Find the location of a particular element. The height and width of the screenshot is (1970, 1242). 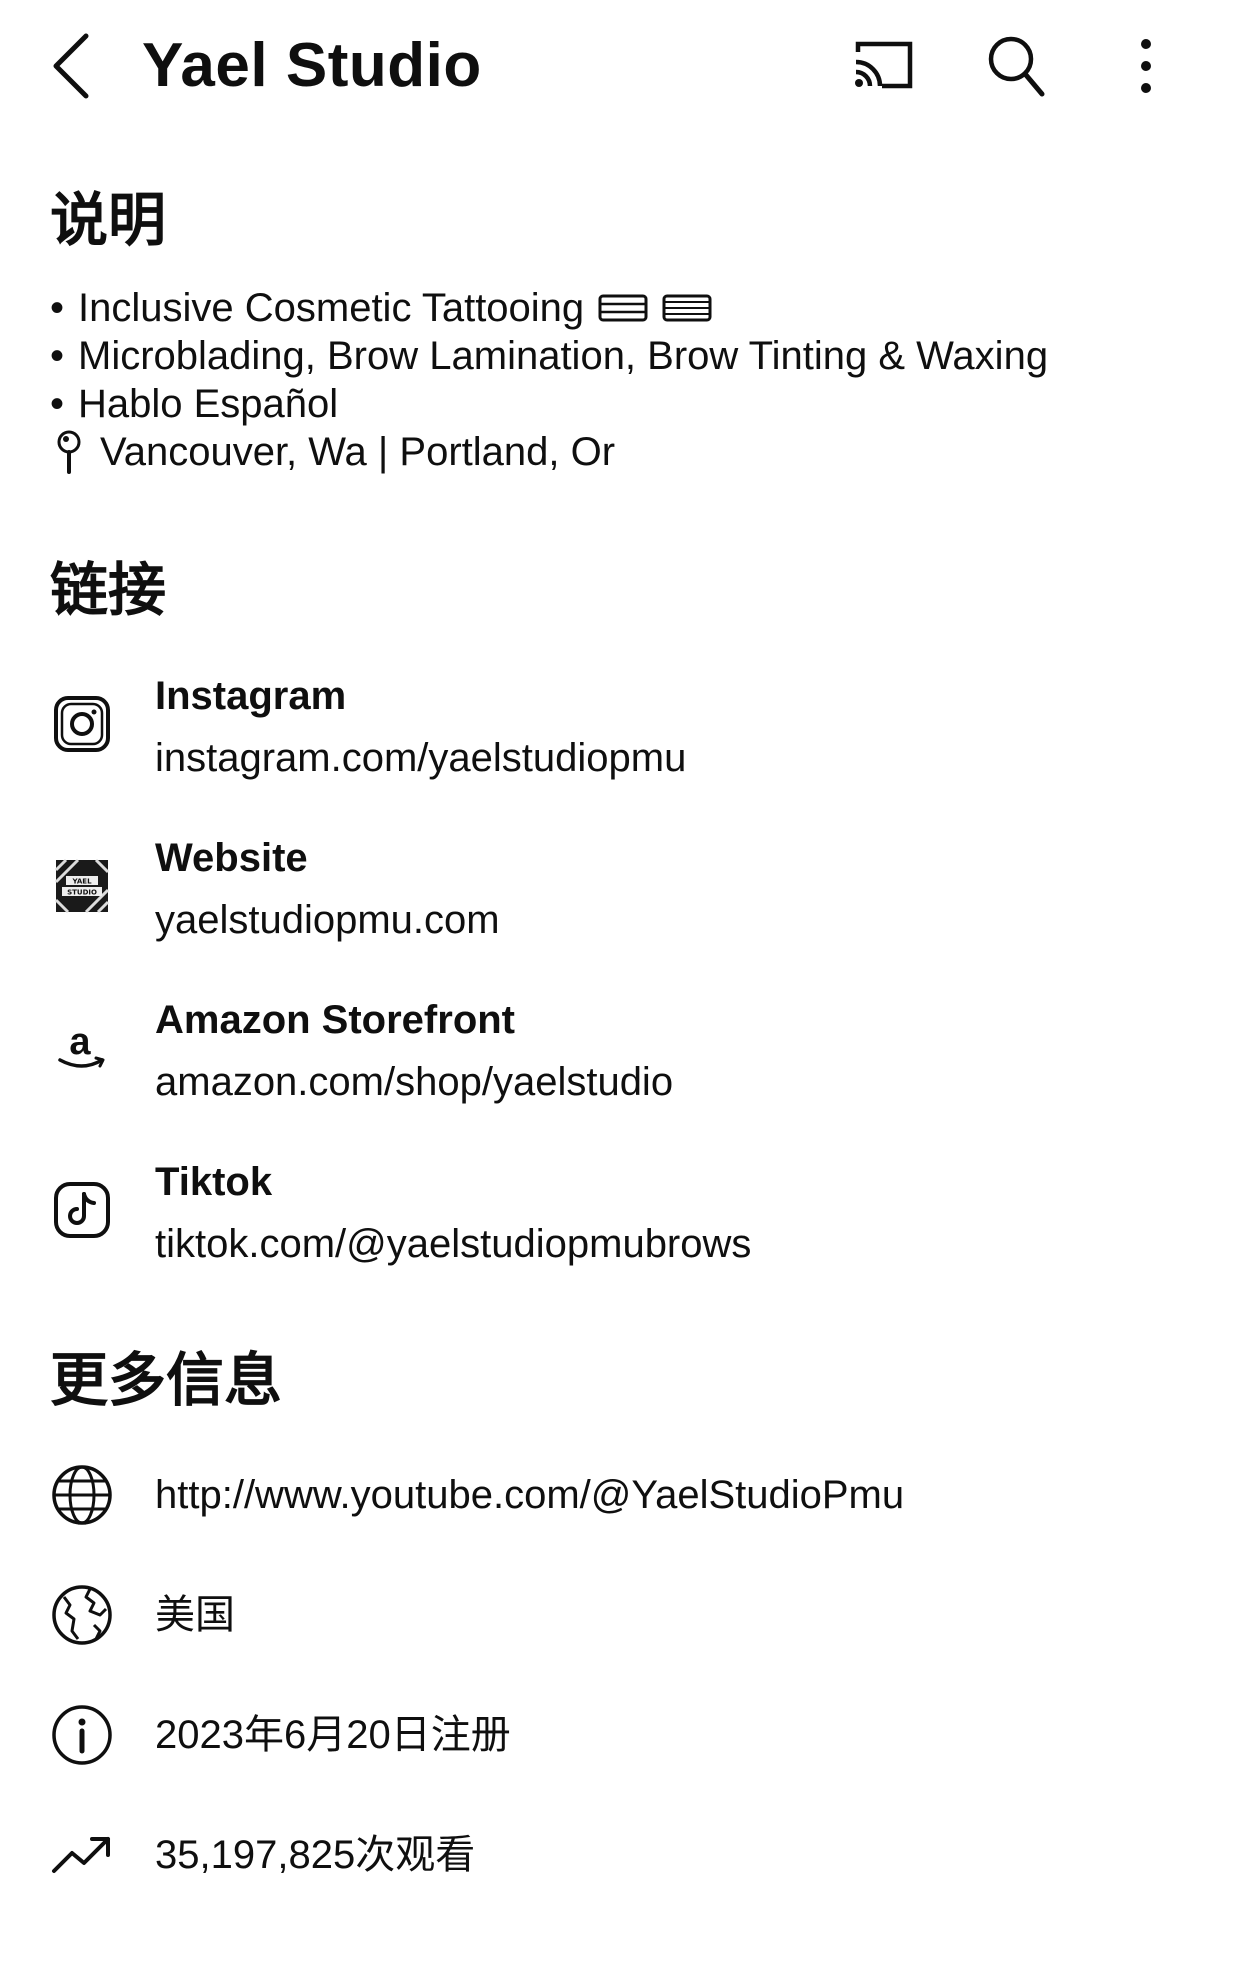

trending-up-icon is located at coordinates (81, 1855).